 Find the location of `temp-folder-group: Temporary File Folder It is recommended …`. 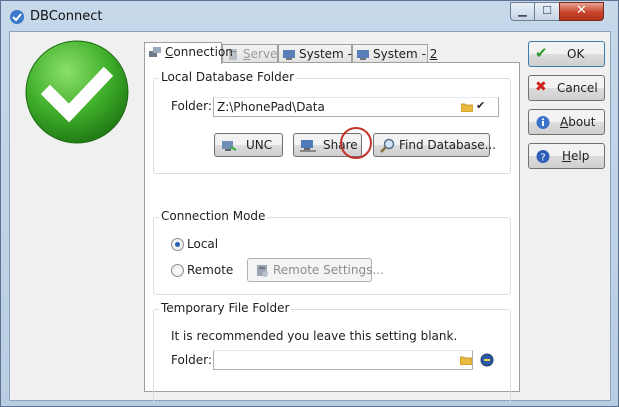

temp-folder-group: Temporary File Folder It is recommended … is located at coordinates (332, 352).